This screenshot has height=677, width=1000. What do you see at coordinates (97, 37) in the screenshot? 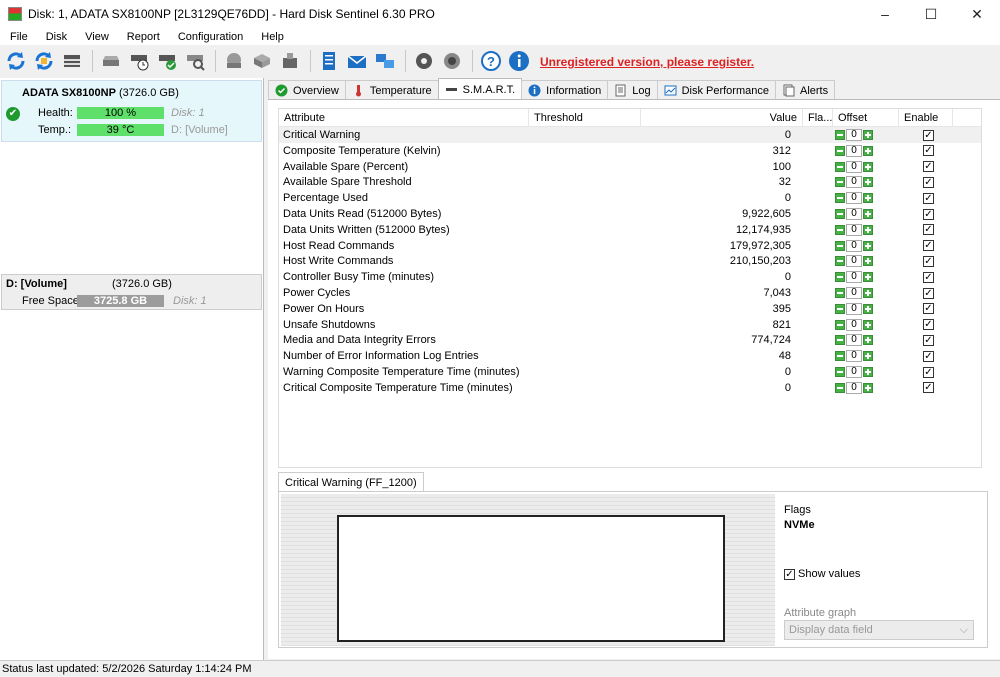
I see `menu-view: View` at bounding box center [97, 37].